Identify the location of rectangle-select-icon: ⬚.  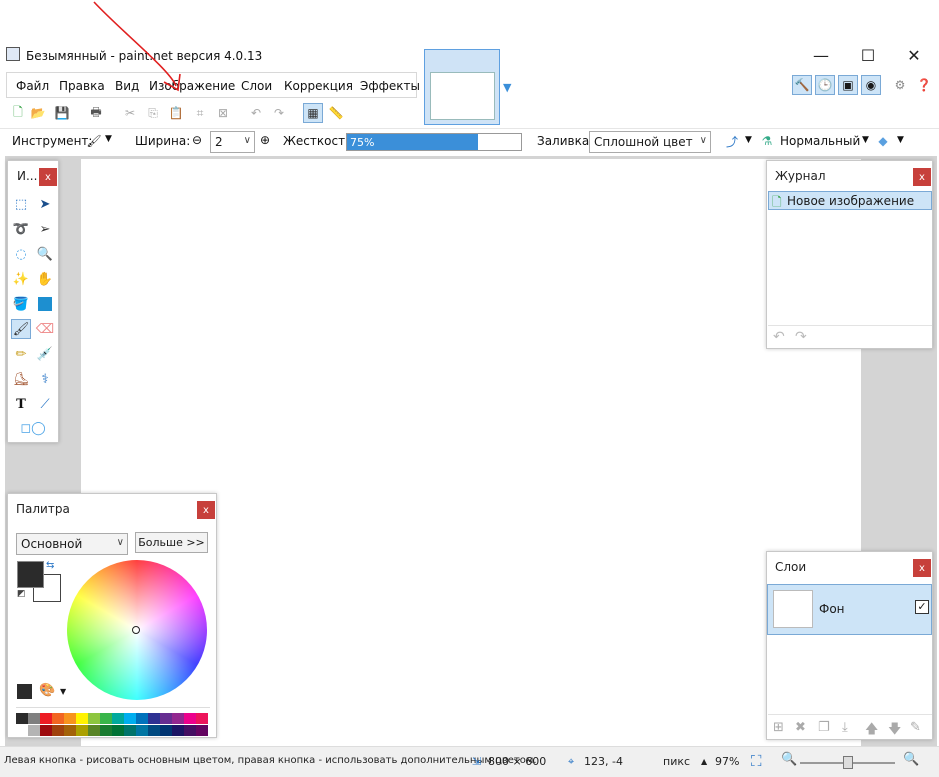
(21, 204).